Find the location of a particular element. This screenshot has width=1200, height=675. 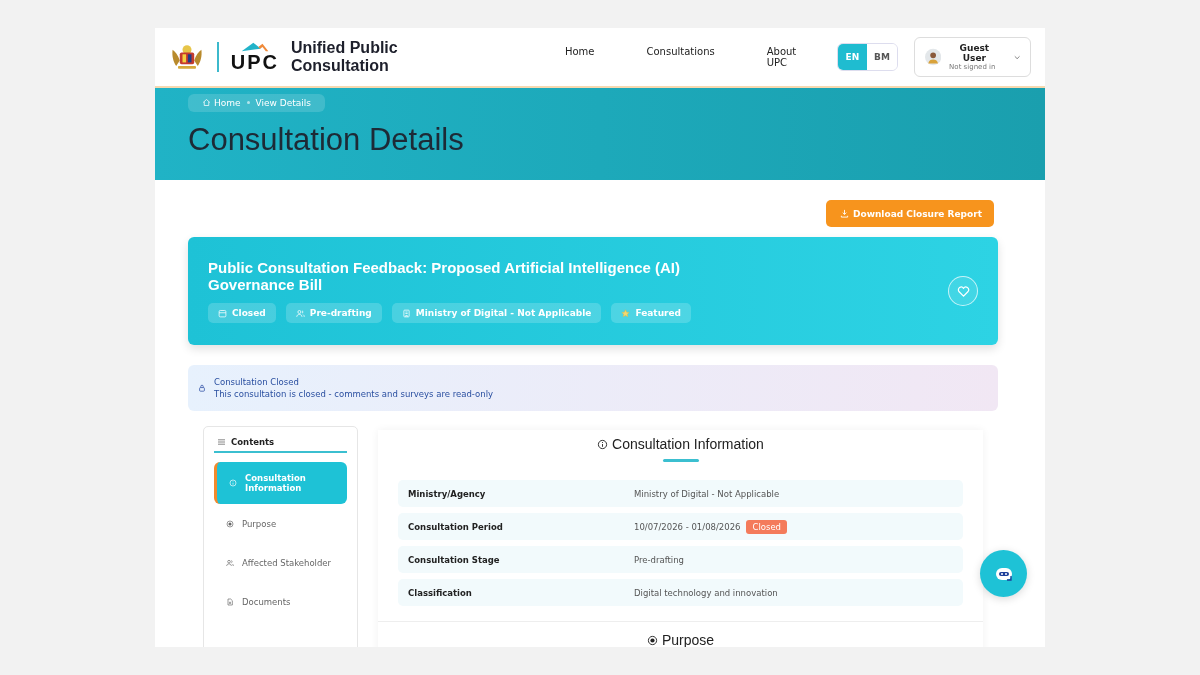

upc-logo: UPC is located at coordinates (254, 57).